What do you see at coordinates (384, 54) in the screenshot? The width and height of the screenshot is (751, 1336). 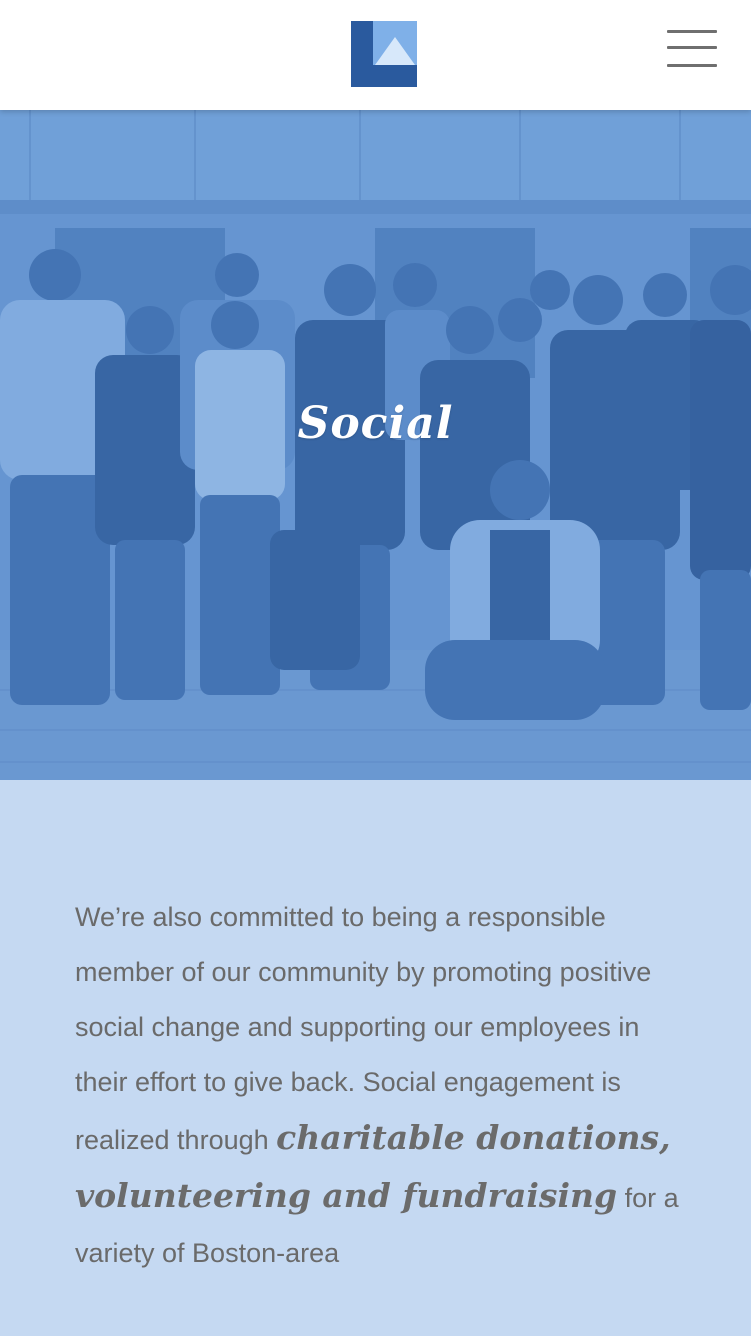 I see `lapham-logo-icon` at bounding box center [384, 54].